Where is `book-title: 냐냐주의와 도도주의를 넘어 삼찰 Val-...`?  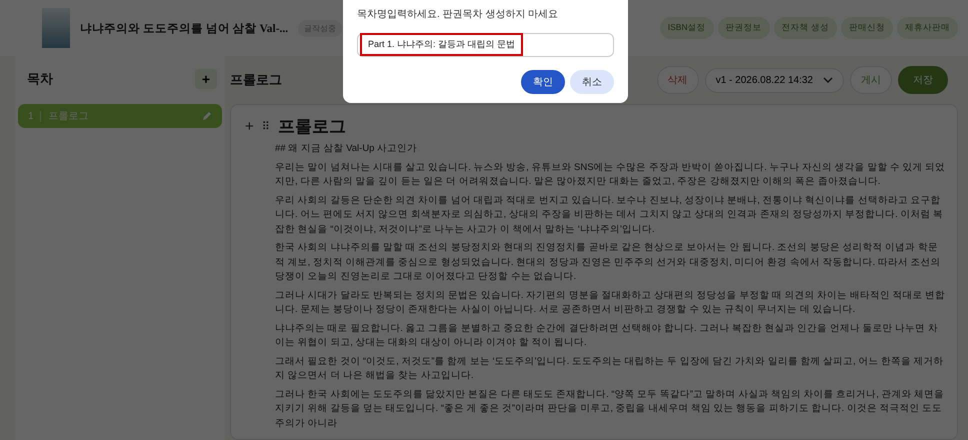 book-title: 냐냐주의와 도도주의를 넘어 삼찰 Val-... is located at coordinates (184, 29).